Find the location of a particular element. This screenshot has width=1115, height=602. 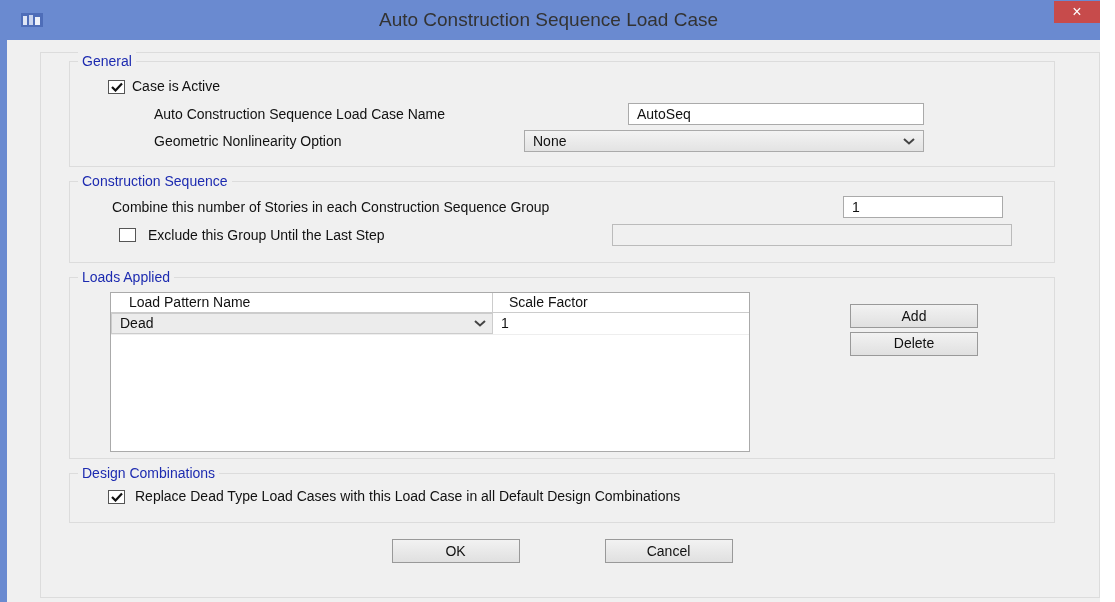

app-icon is located at coordinates (32, 20).